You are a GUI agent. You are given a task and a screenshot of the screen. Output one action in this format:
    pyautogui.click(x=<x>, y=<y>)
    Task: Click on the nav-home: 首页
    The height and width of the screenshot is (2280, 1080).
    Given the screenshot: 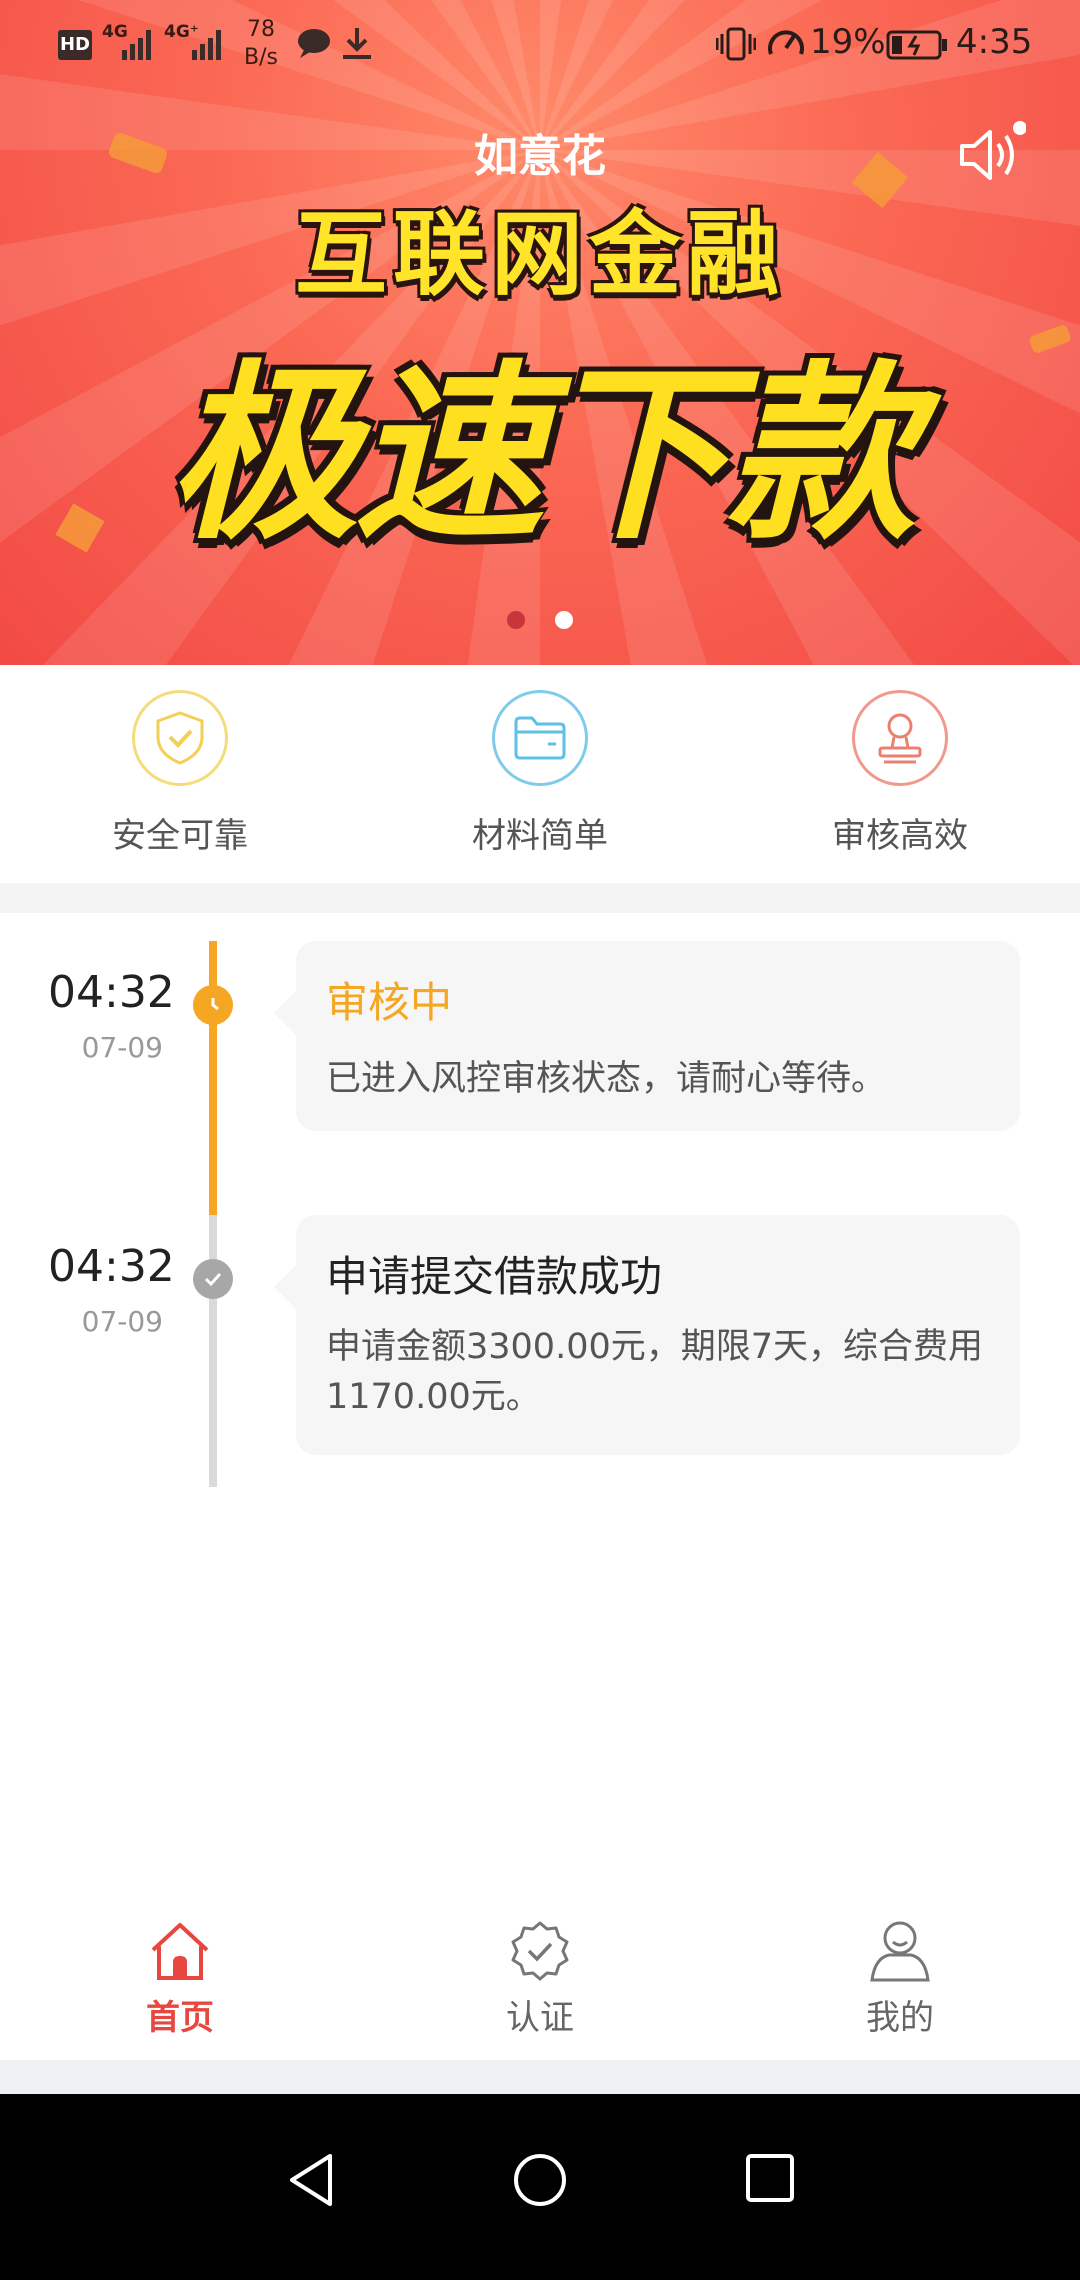 What is the action you would take?
    pyautogui.click(x=180, y=1979)
    